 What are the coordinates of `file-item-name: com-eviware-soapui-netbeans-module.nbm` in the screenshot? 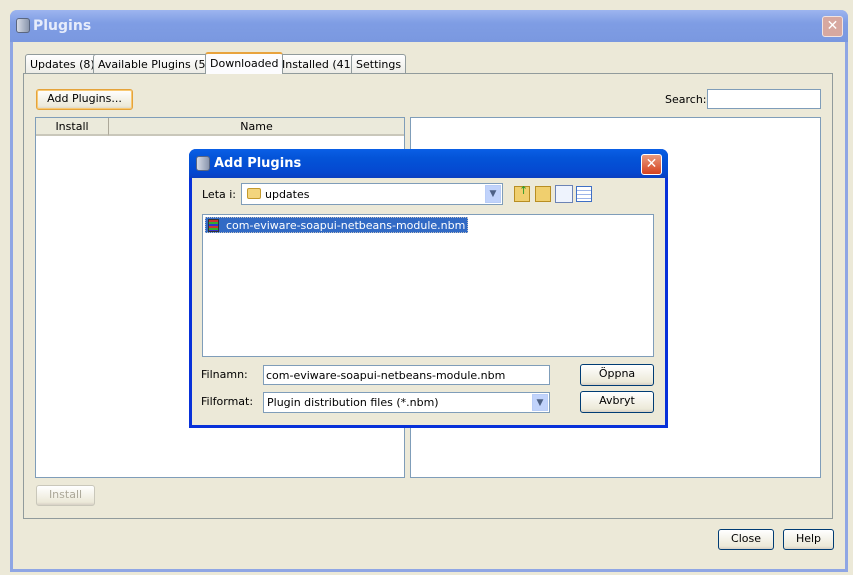 It's located at (346, 225).